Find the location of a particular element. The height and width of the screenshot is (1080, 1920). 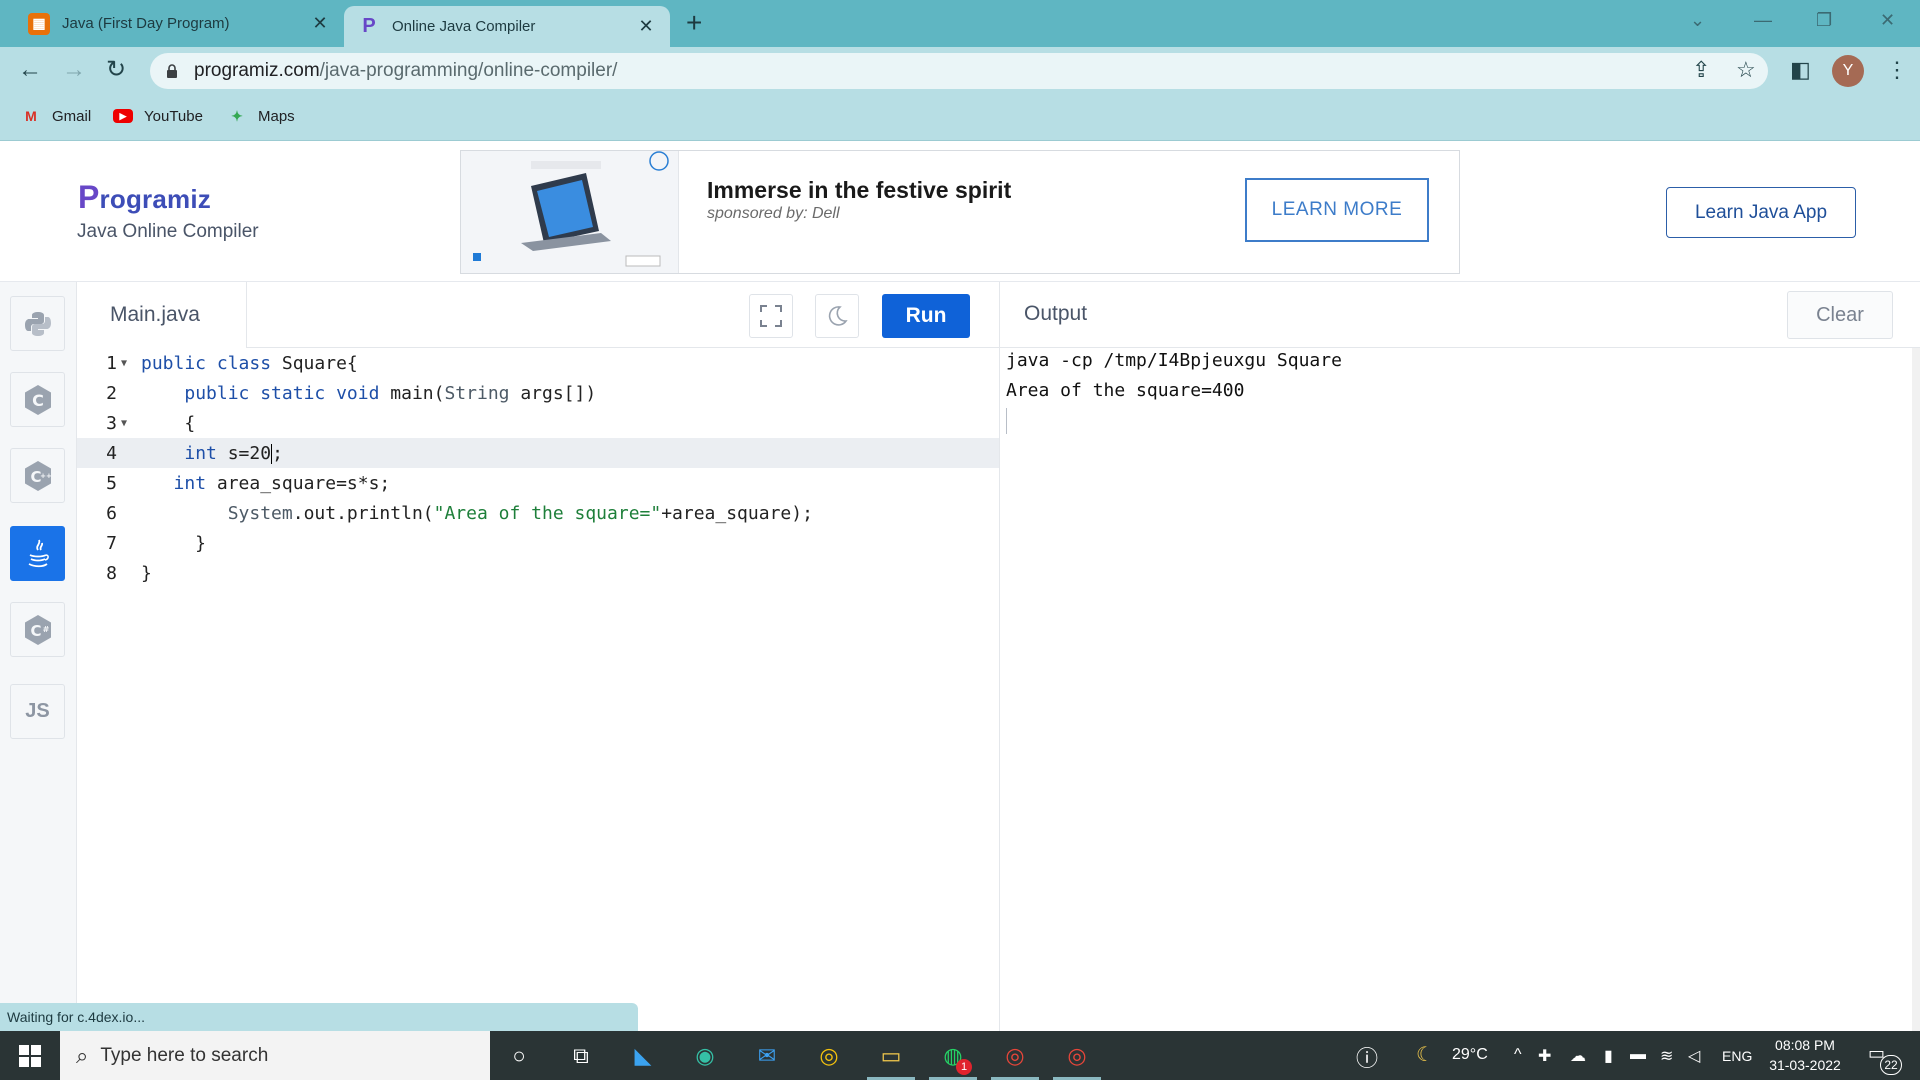

profile-avatar: Y is located at coordinates (1848, 71).